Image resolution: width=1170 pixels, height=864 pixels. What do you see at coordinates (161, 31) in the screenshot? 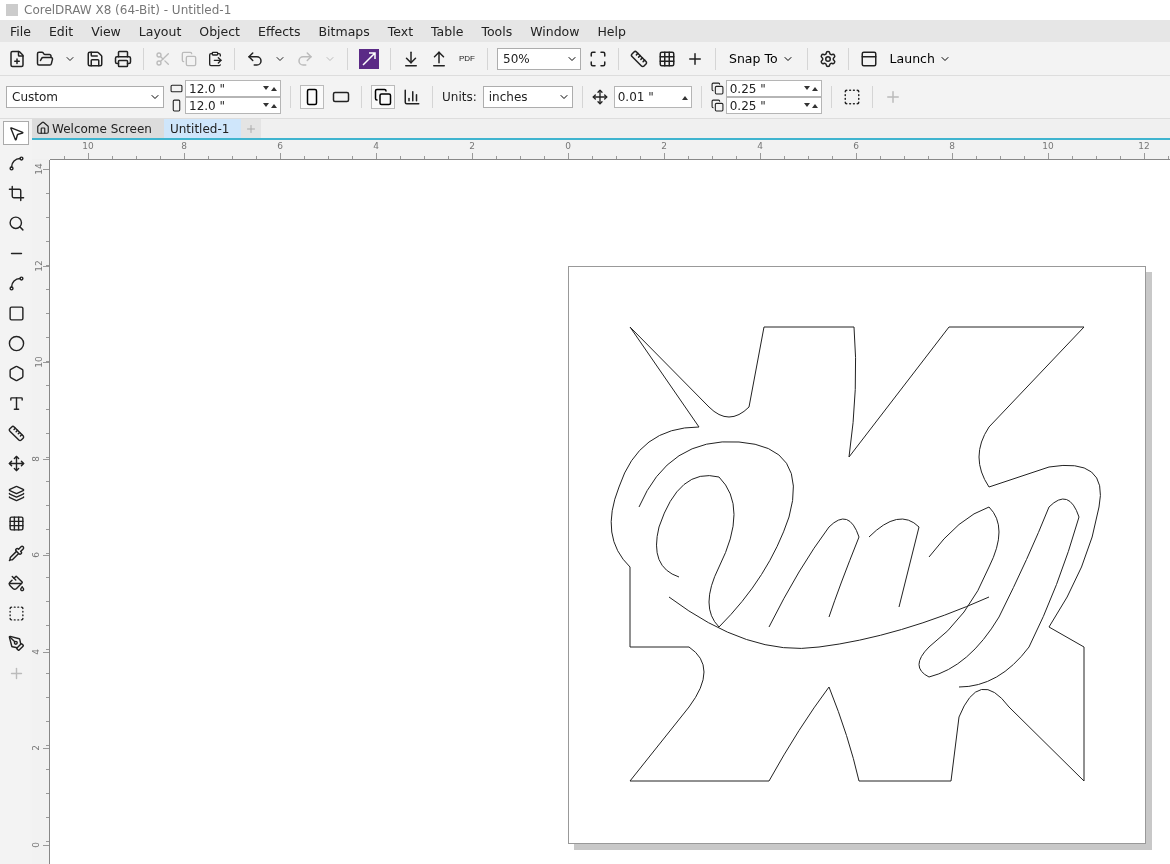
I see `menu-item: Layout` at bounding box center [161, 31].